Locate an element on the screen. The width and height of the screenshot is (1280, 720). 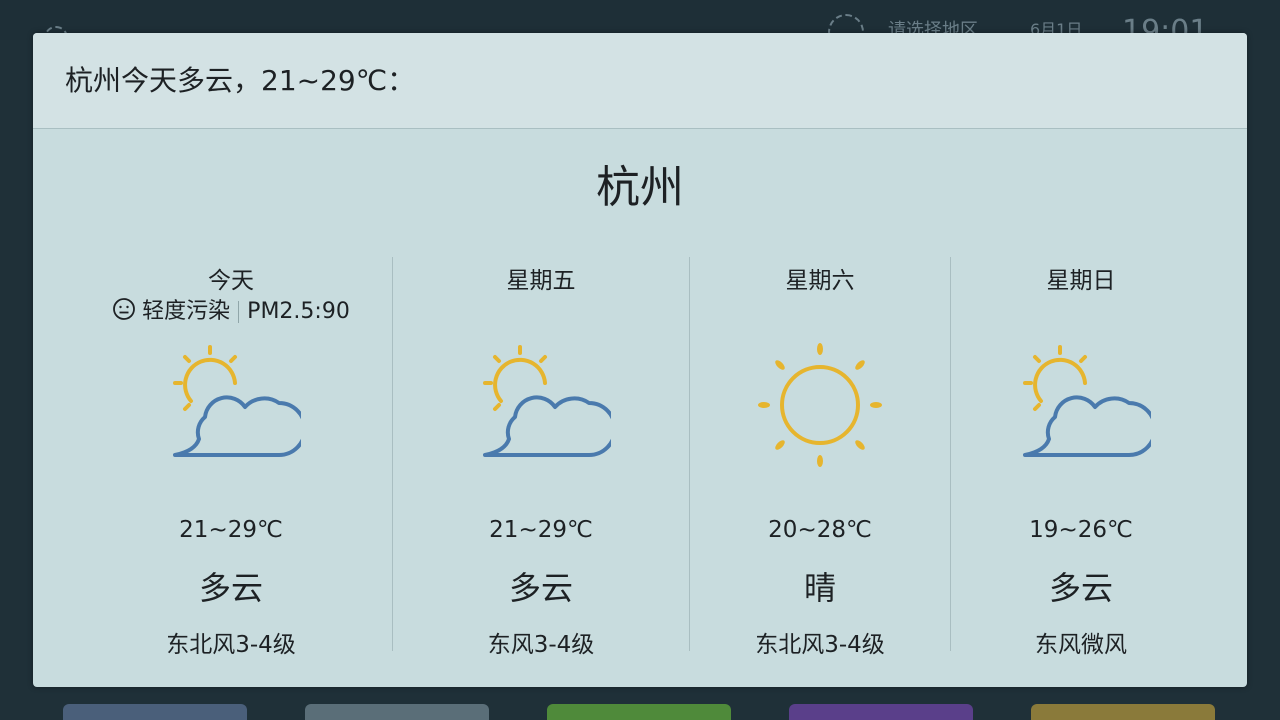
air-quality-row: 轻度污染 PM2.5:90 is located at coordinates (231, 310).